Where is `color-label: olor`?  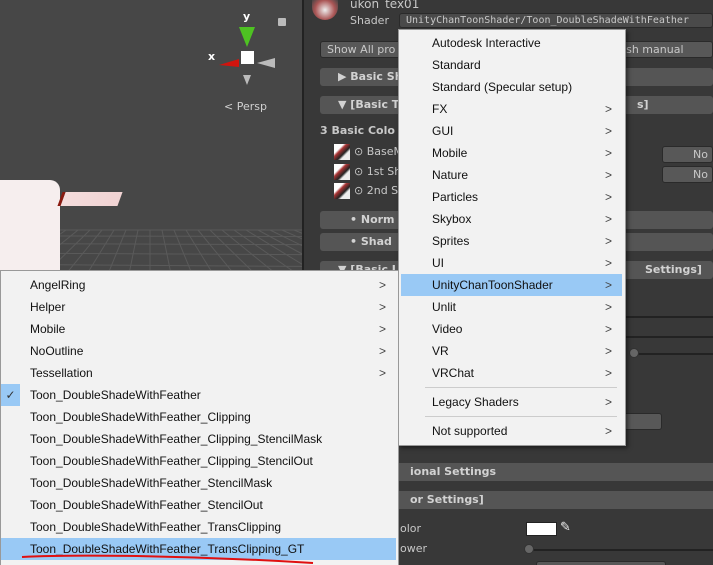 color-label: olor is located at coordinates (411, 528).